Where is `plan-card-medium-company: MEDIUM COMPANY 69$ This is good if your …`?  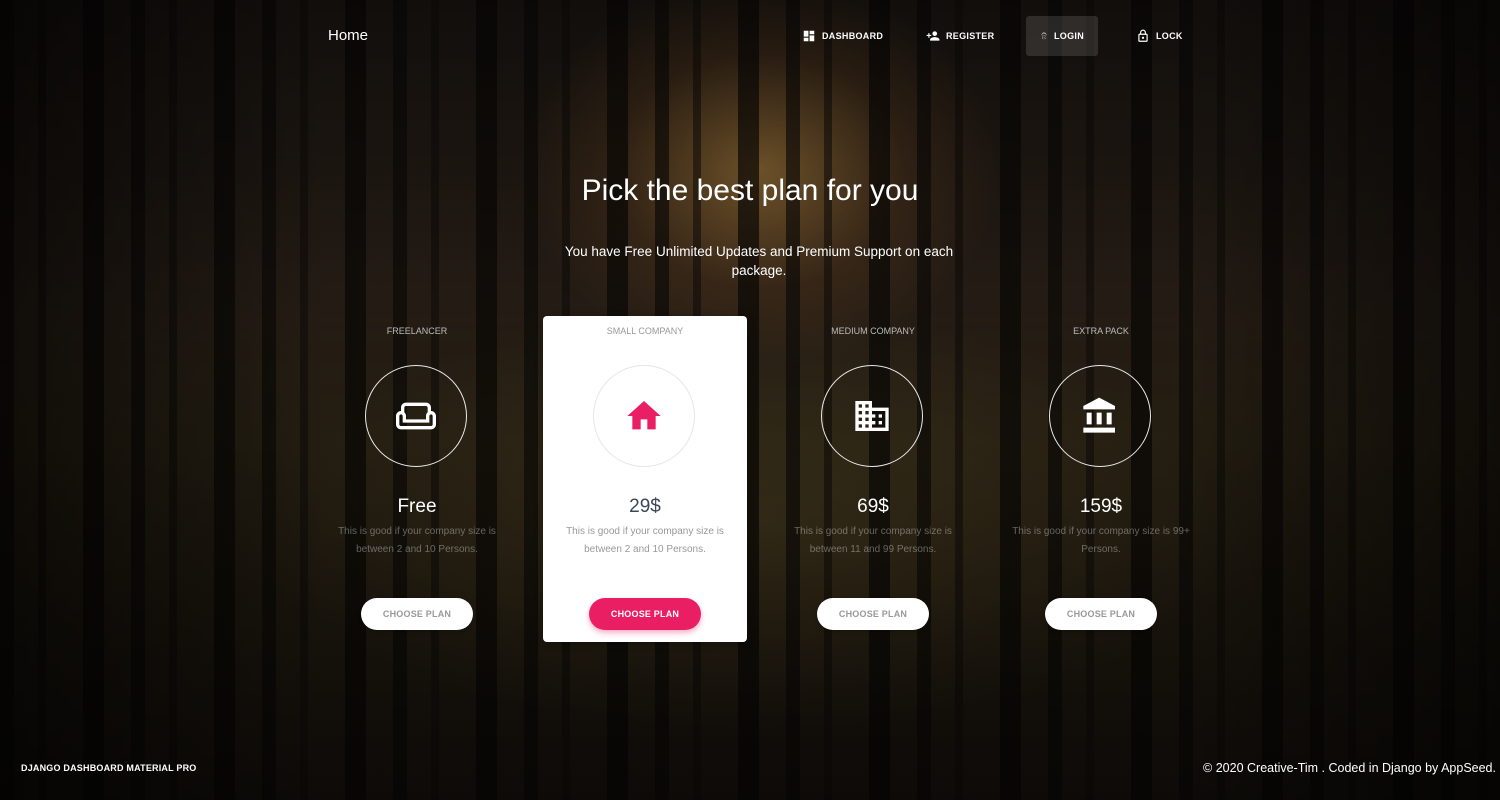
plan-card-medium-company: MEDIUM COMPANY 69$ This is good if your … is located at coordinates (873, 479).